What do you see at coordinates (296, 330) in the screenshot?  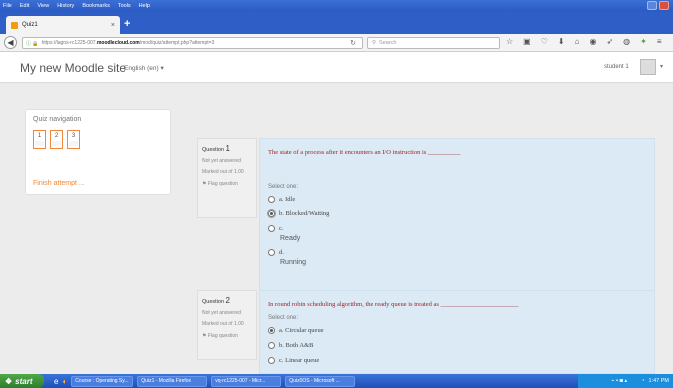 I see `option-a: a. Circular queue` at bounding box center [296, 330].